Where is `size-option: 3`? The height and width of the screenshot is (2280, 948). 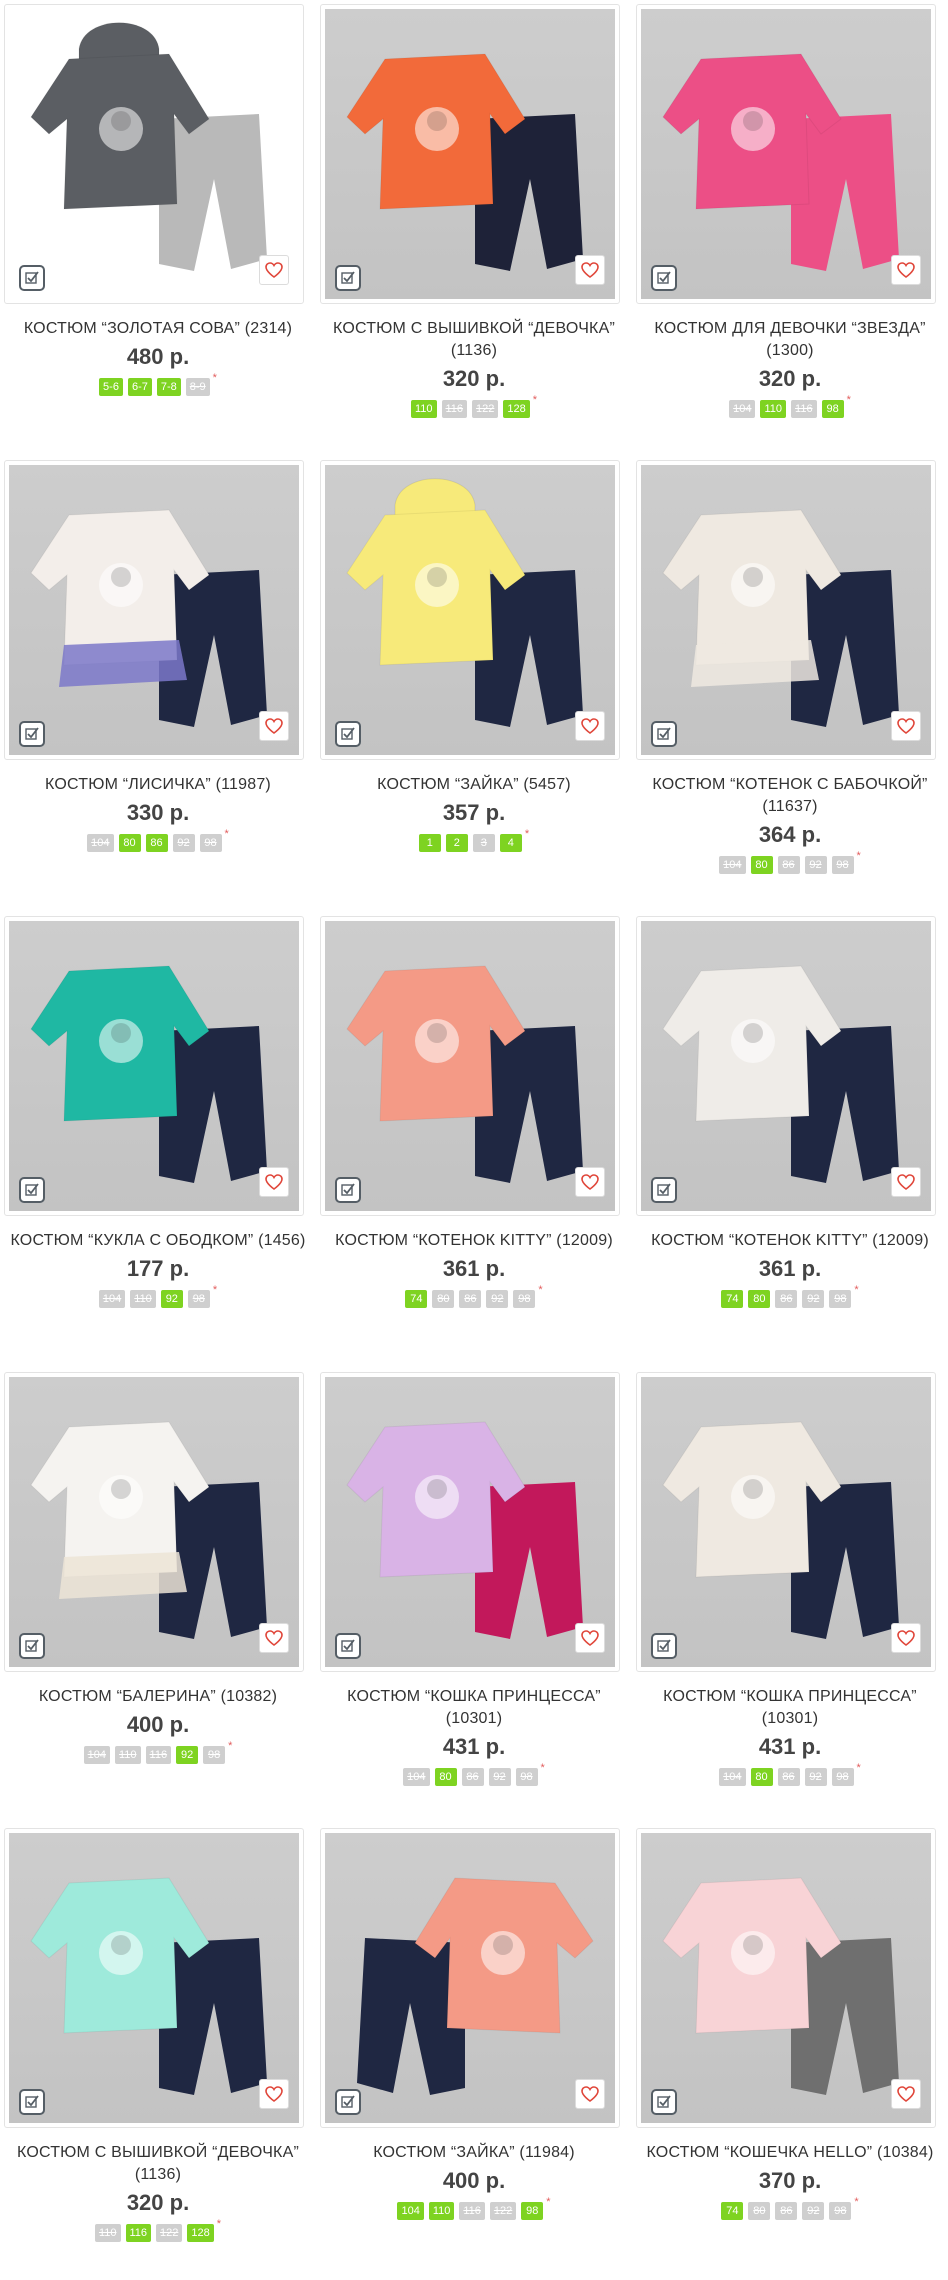 size-option: 3 is located at coordinates (483, 843).